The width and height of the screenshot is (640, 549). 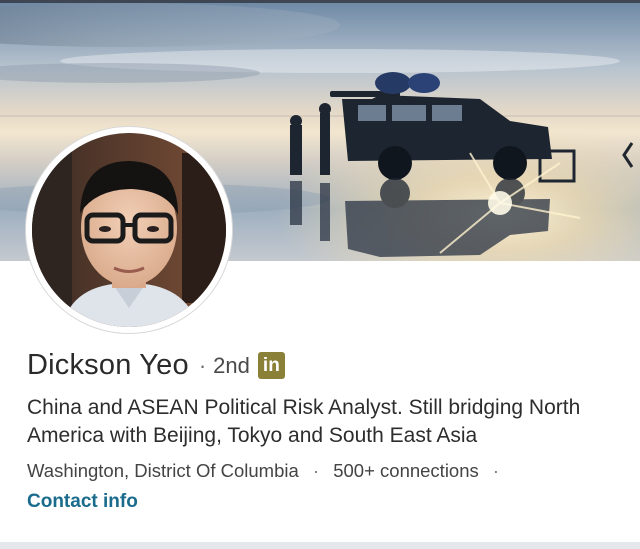 I want to click on contact-info-link: Contact info, so click(x=82, y=502).